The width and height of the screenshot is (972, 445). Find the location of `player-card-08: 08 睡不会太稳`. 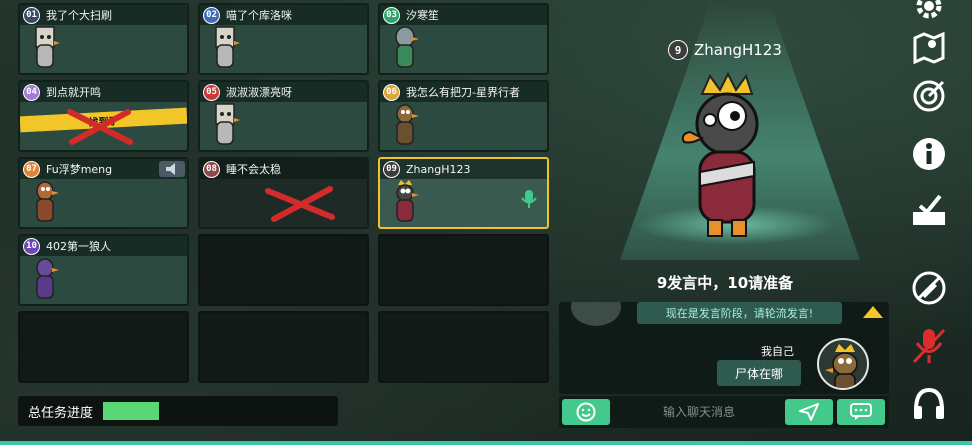

player-card-08: 08 睡不会太稳 is located at coordinates (283, 193).